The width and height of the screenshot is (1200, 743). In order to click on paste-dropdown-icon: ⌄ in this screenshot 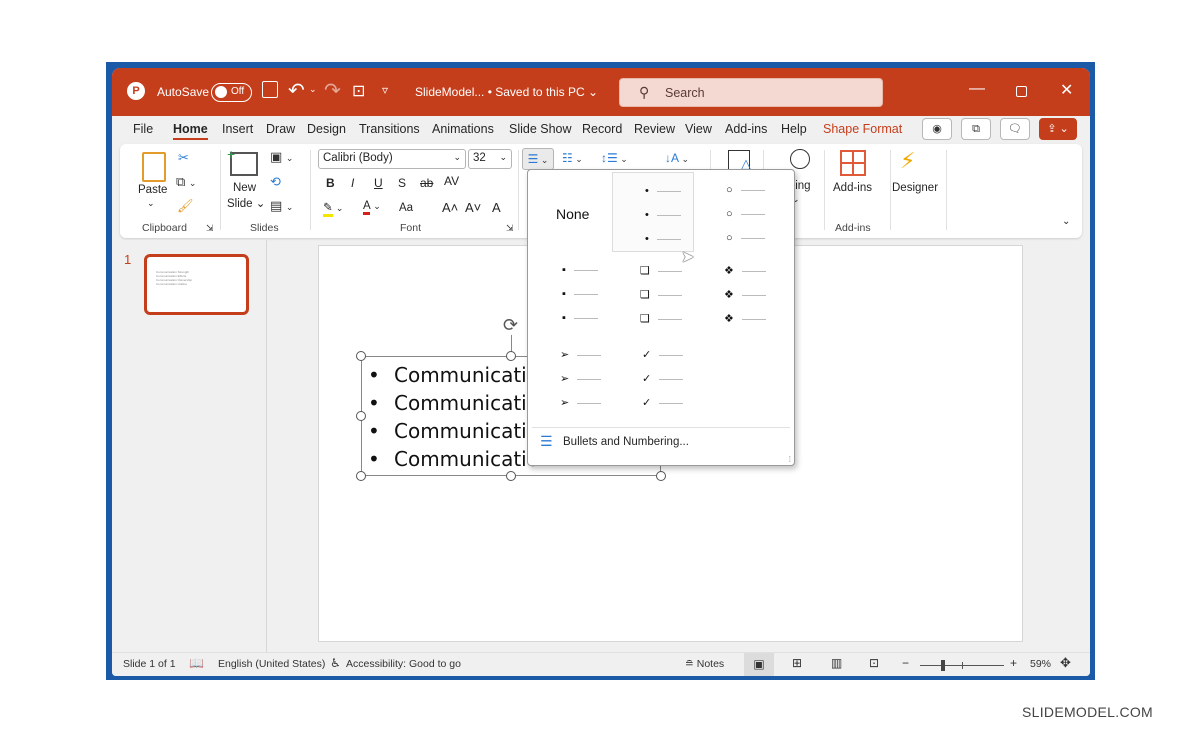, I will do `click(151, 203)`.